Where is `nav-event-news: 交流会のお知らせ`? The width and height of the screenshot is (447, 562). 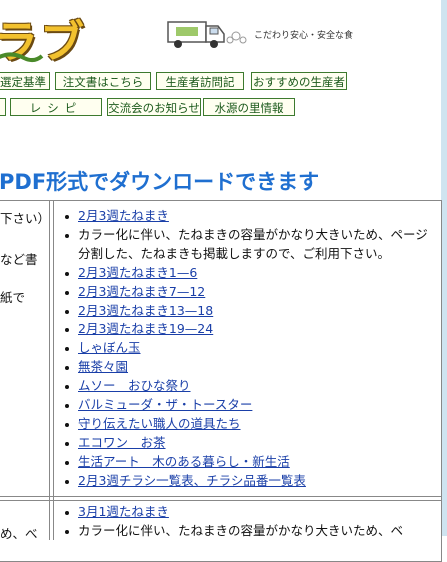 nav-event-news: 交流会のお知らせ is located at coordinates (154, 107).